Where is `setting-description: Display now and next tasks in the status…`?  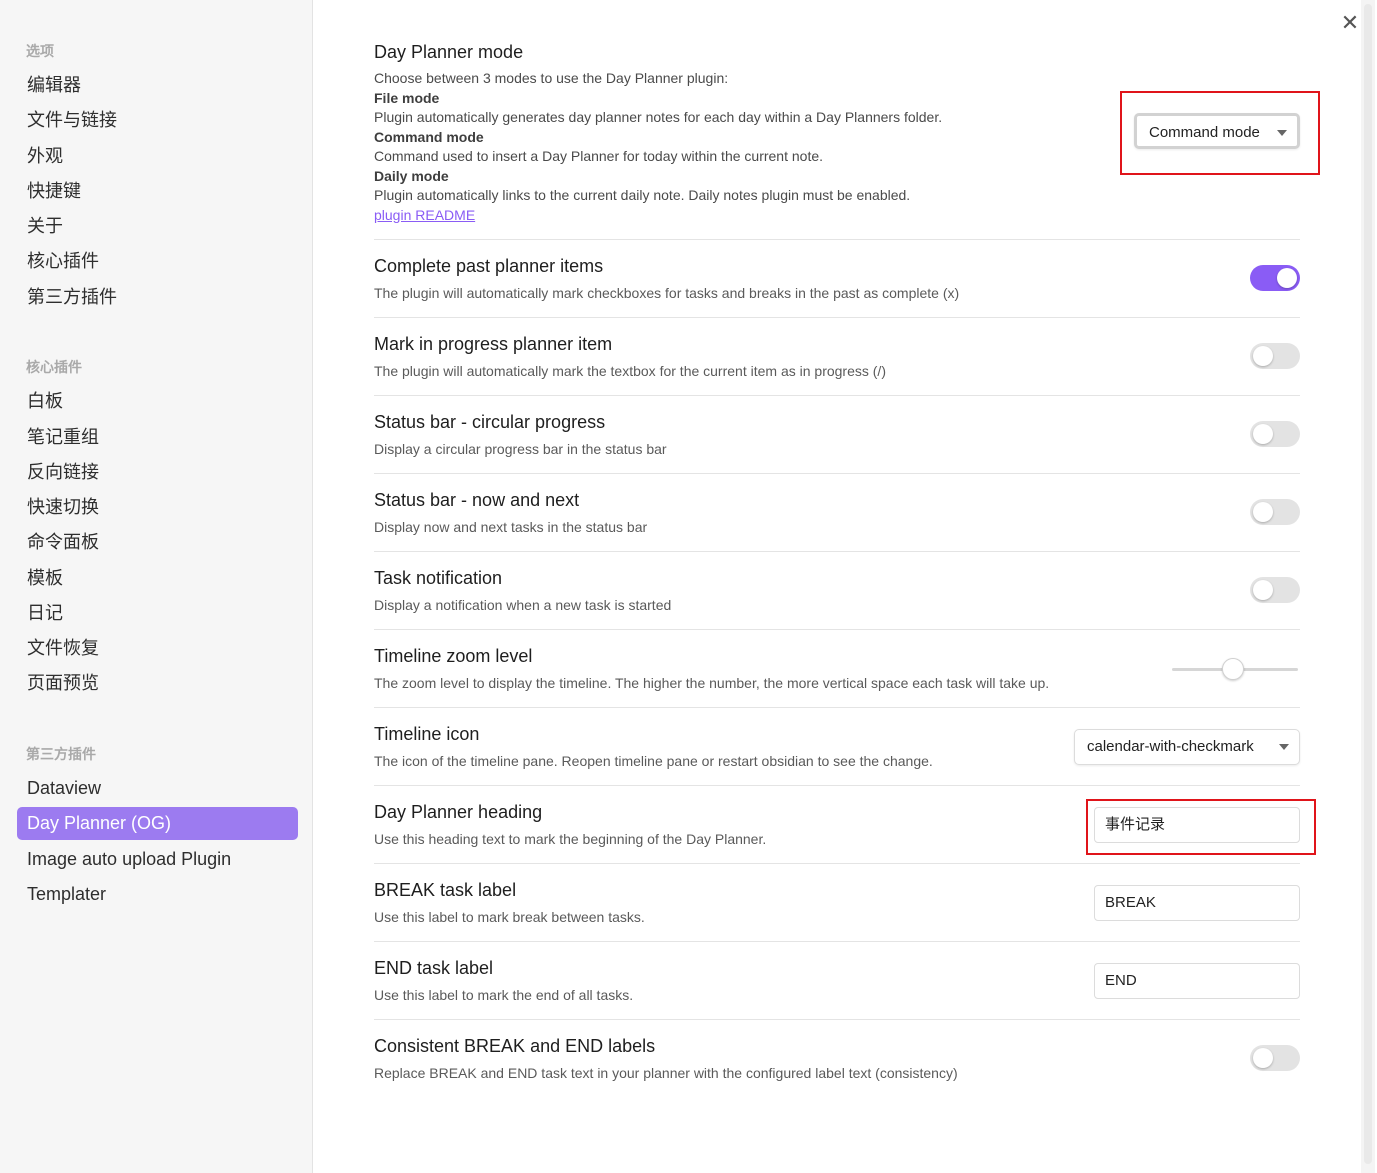
setting-description: Display now and next tasks in the status… is located at coordinates (511, 527).